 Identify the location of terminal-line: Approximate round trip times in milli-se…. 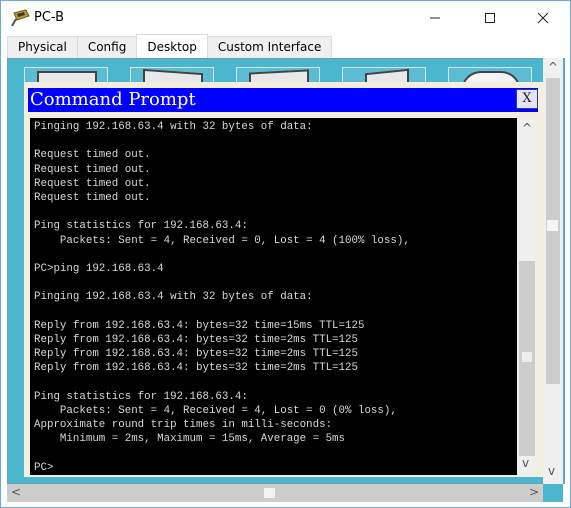
(183, 424).